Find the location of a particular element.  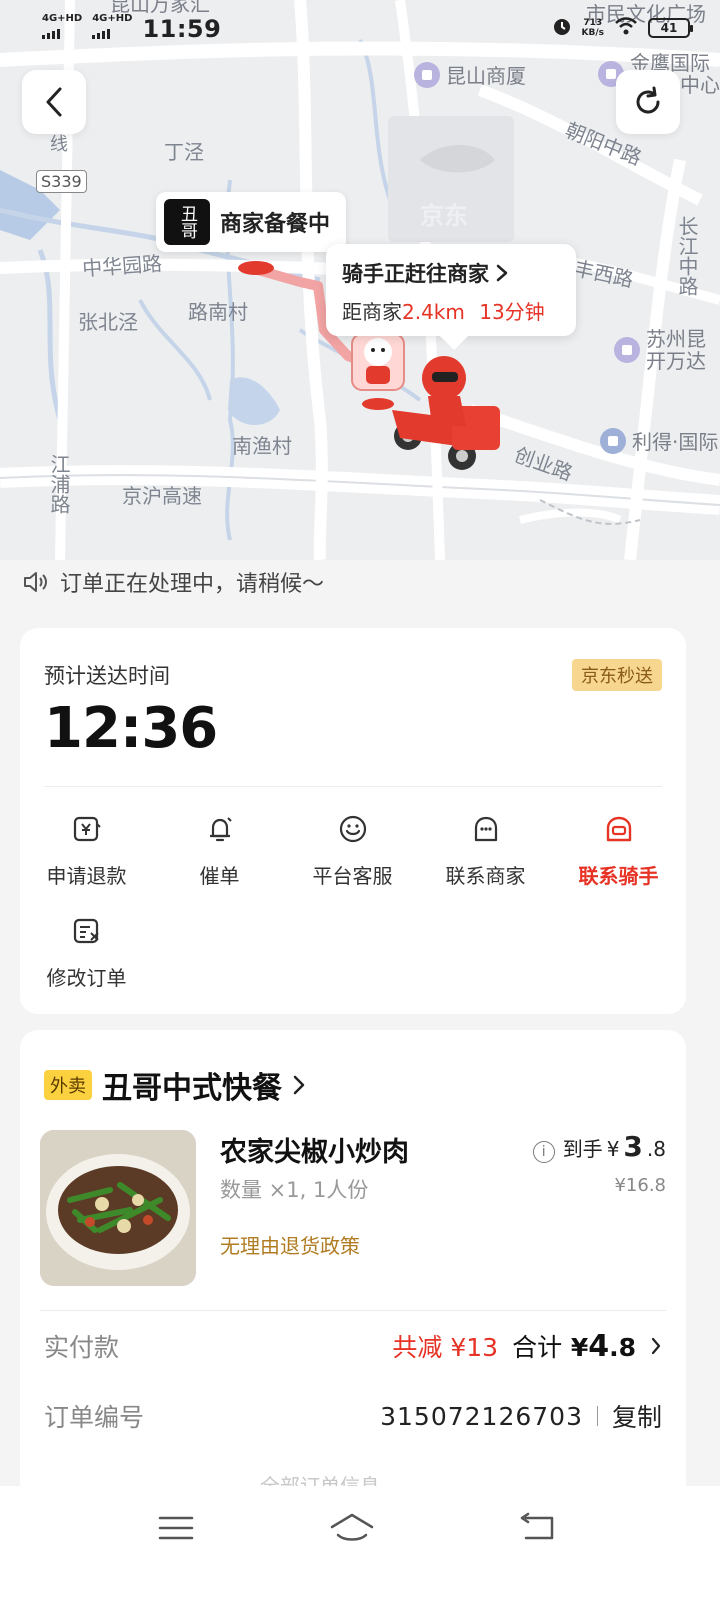

poi-suzhou: 苏州昆 开万达 is located at coordinates (660, 350).